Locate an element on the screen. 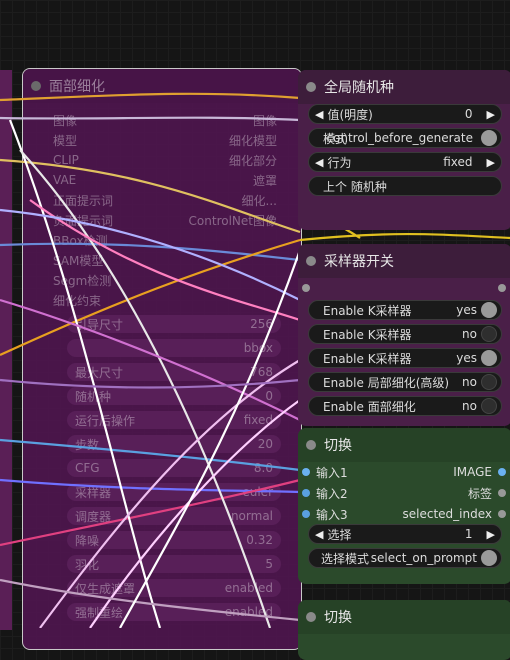 The image size is (510, 660). previous-seed-button: 上个 随机种 is located at coordinates (405, 186).